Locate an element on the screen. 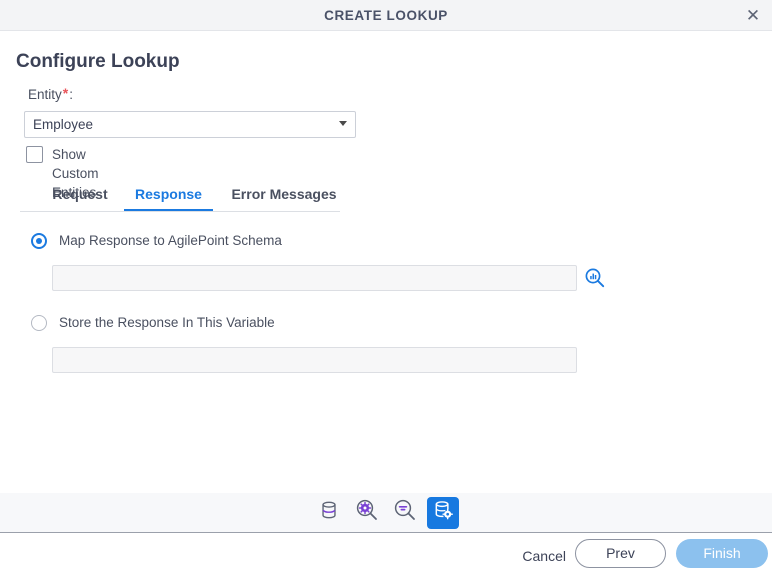 This screenshot has width=772, height=578. entity-select: Employee is located at coordinates (190, 124).